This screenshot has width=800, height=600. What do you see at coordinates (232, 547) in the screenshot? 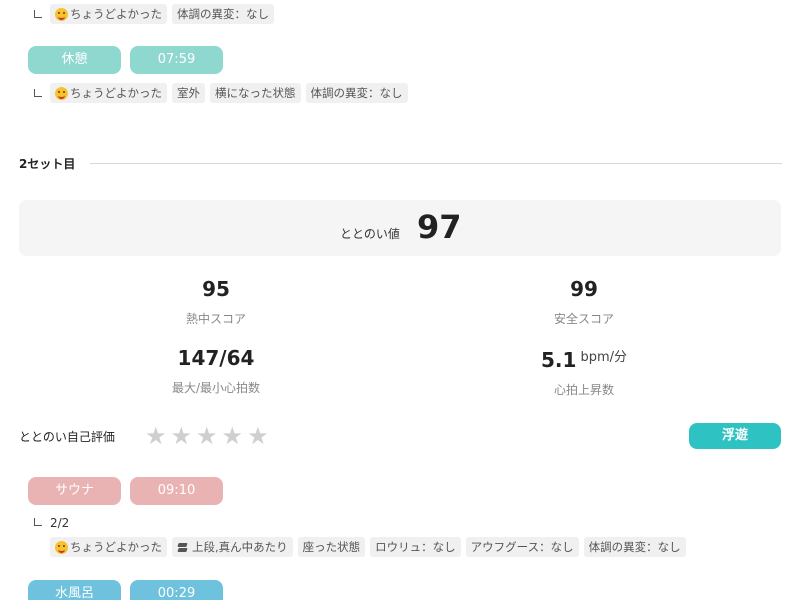
I see `tag-seat-position: 上段,真ん中あたり` at bounding box center [232, 547].